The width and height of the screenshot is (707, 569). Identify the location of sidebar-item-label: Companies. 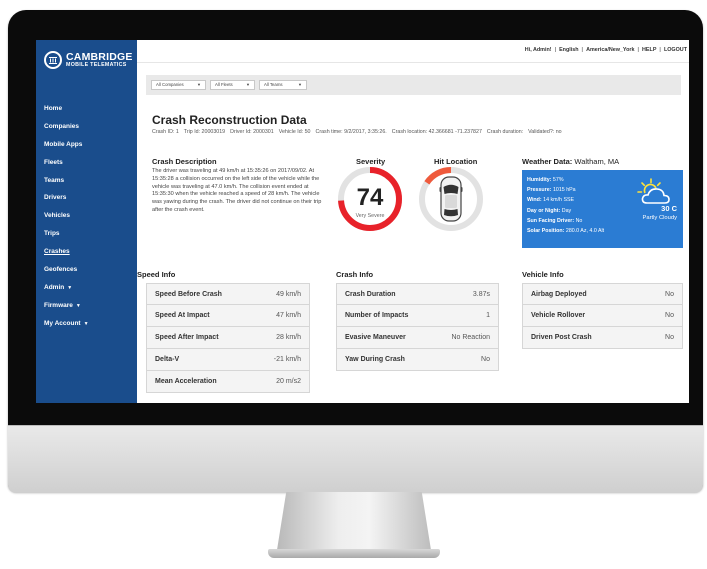
(62, 126).